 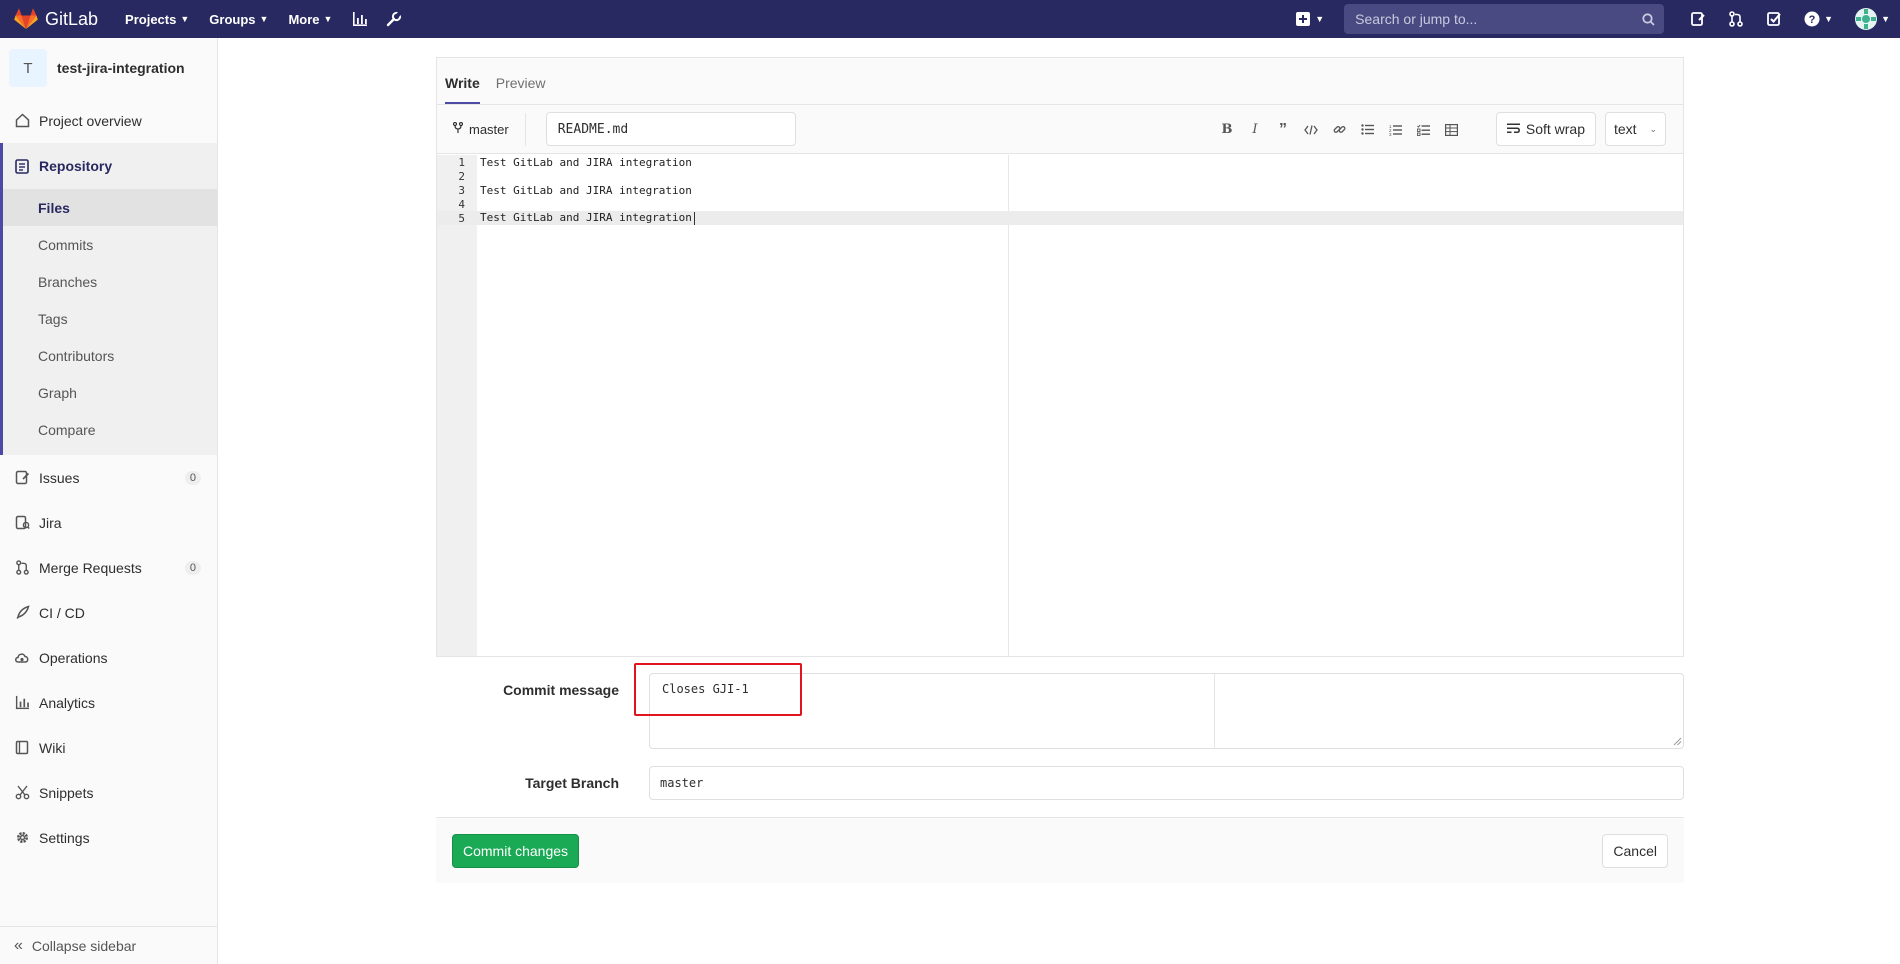 What do you see at coordinates (360, 19) in the screenshot?
I see `activity-chart-icon` at bounding box center [360, 19].